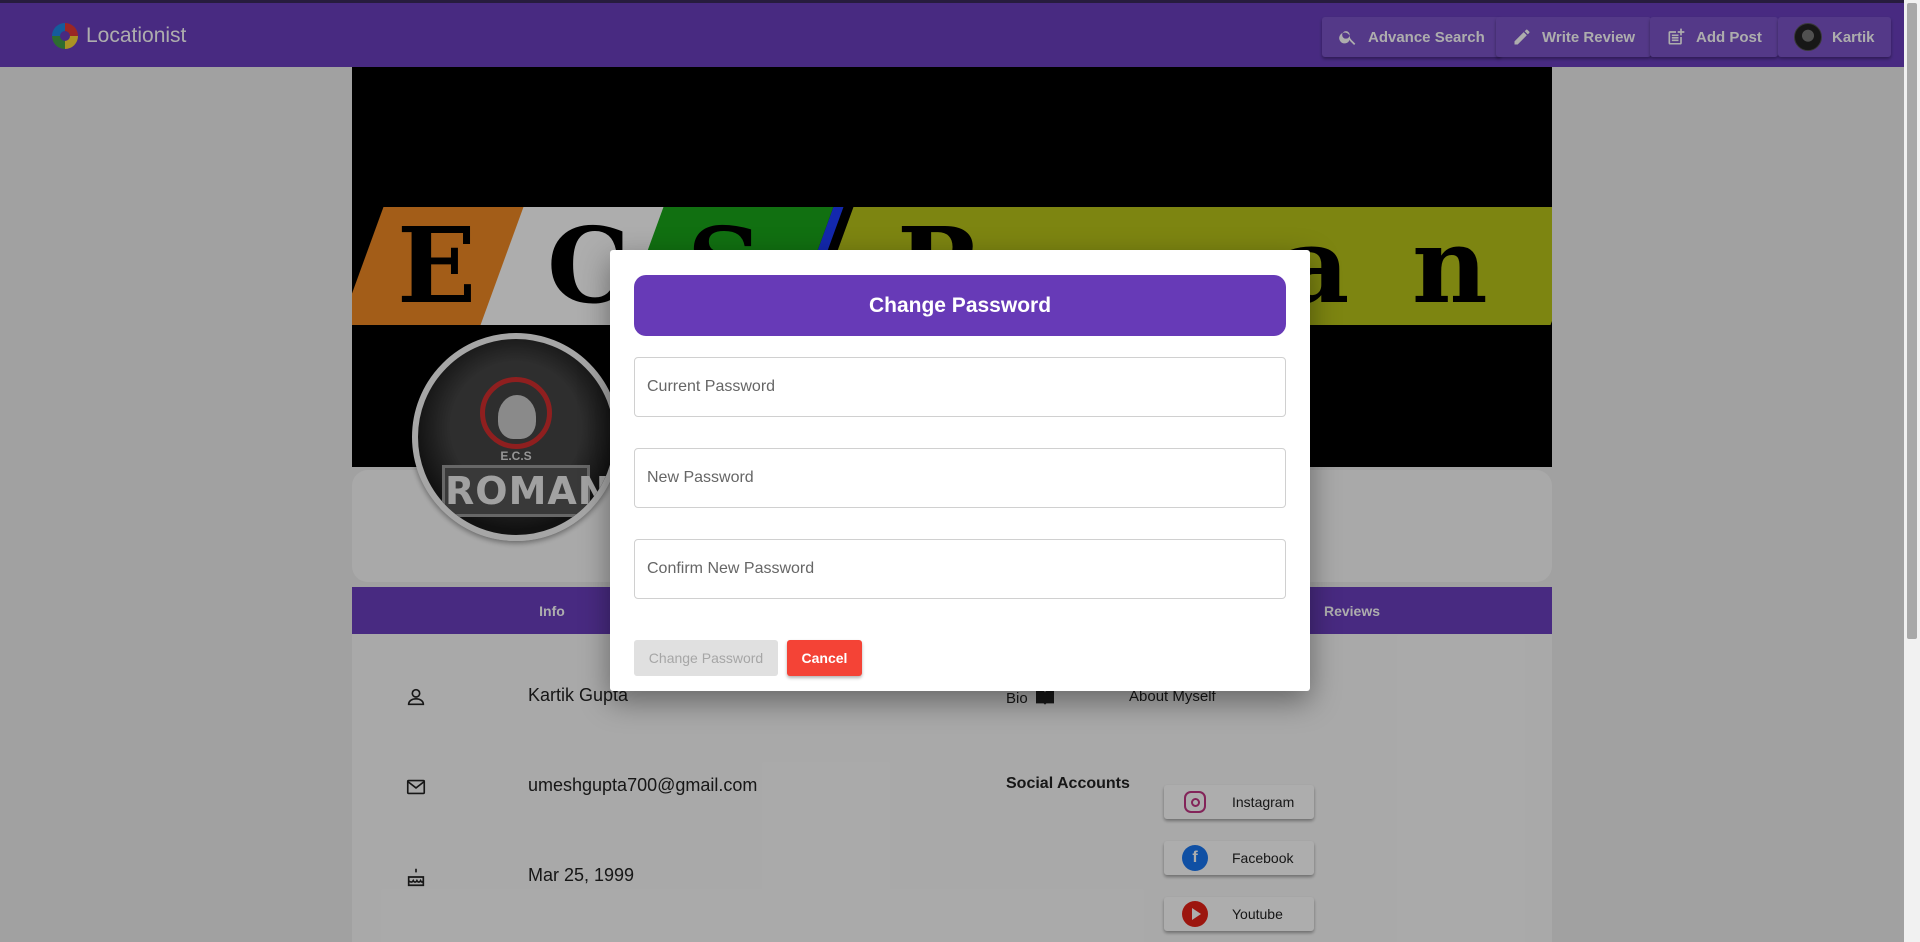  I want to click on change-password-submit-button: Change Password, so click(706, 658).